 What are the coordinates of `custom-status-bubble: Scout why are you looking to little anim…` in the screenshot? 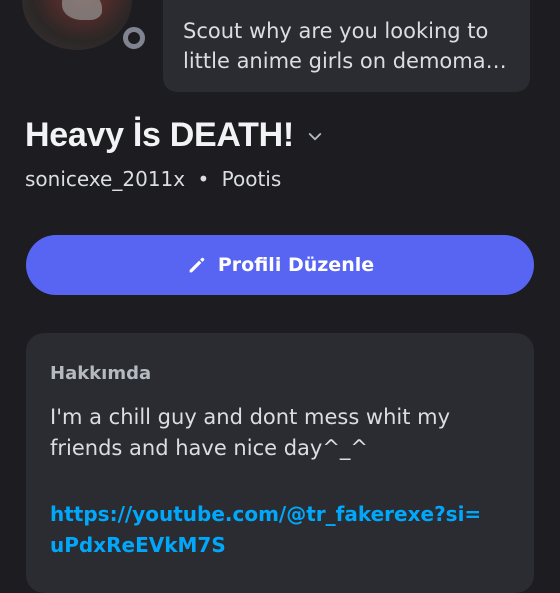 It's located at (346, 46).